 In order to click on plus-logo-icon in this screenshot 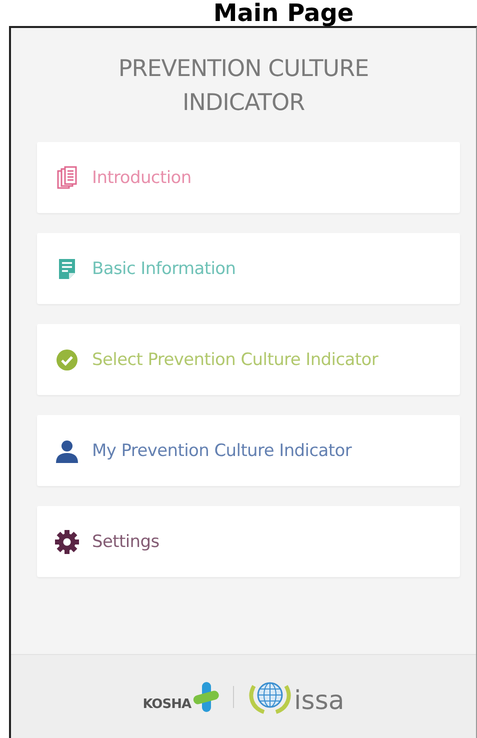, I will do `click(206, 697)`.